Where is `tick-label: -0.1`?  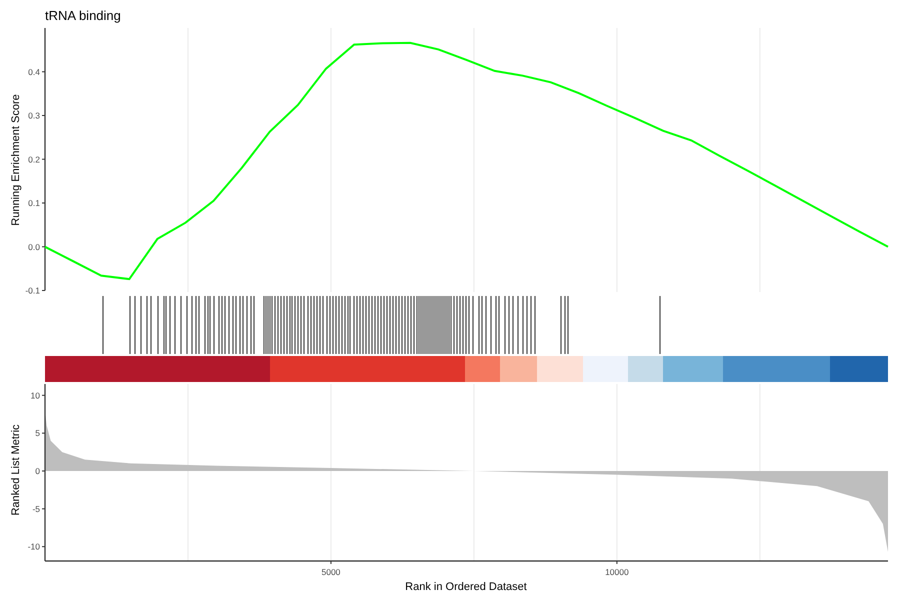
tick-label: -0.1 is located at coordinates (32, 291).